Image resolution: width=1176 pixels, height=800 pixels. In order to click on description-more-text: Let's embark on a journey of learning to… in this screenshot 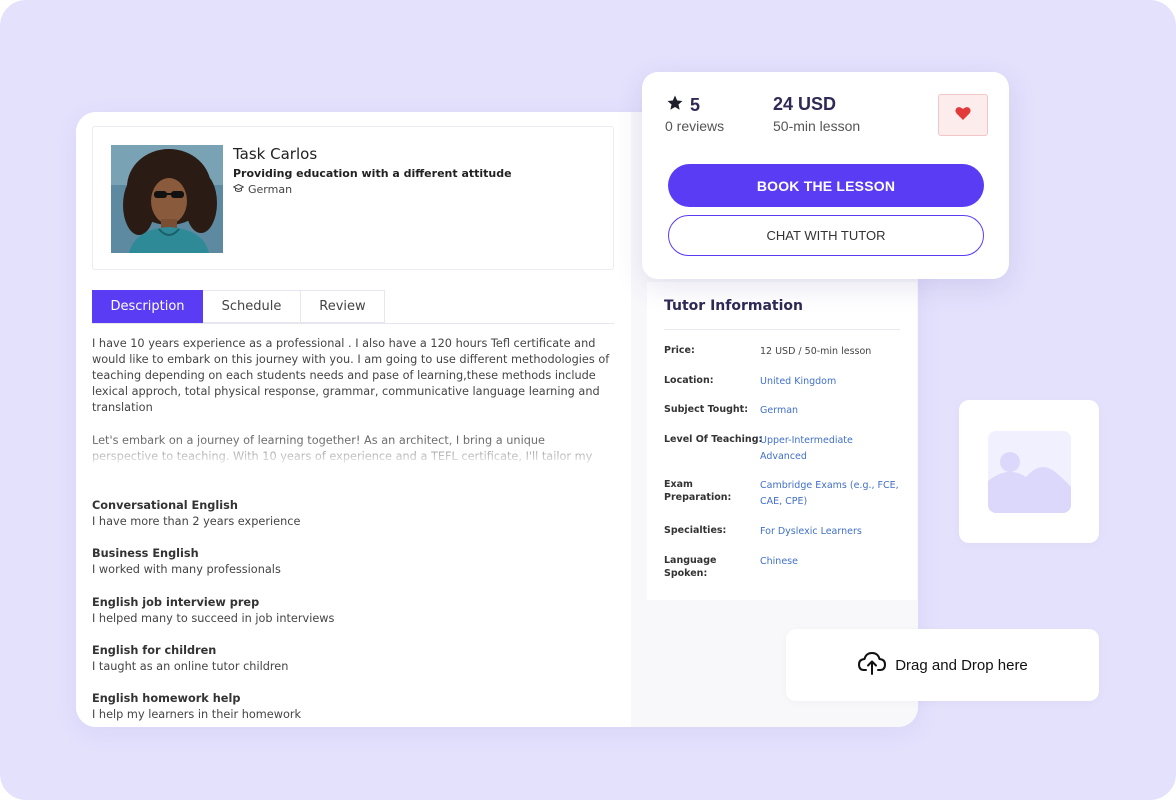, I will do `click(342, 450)`.